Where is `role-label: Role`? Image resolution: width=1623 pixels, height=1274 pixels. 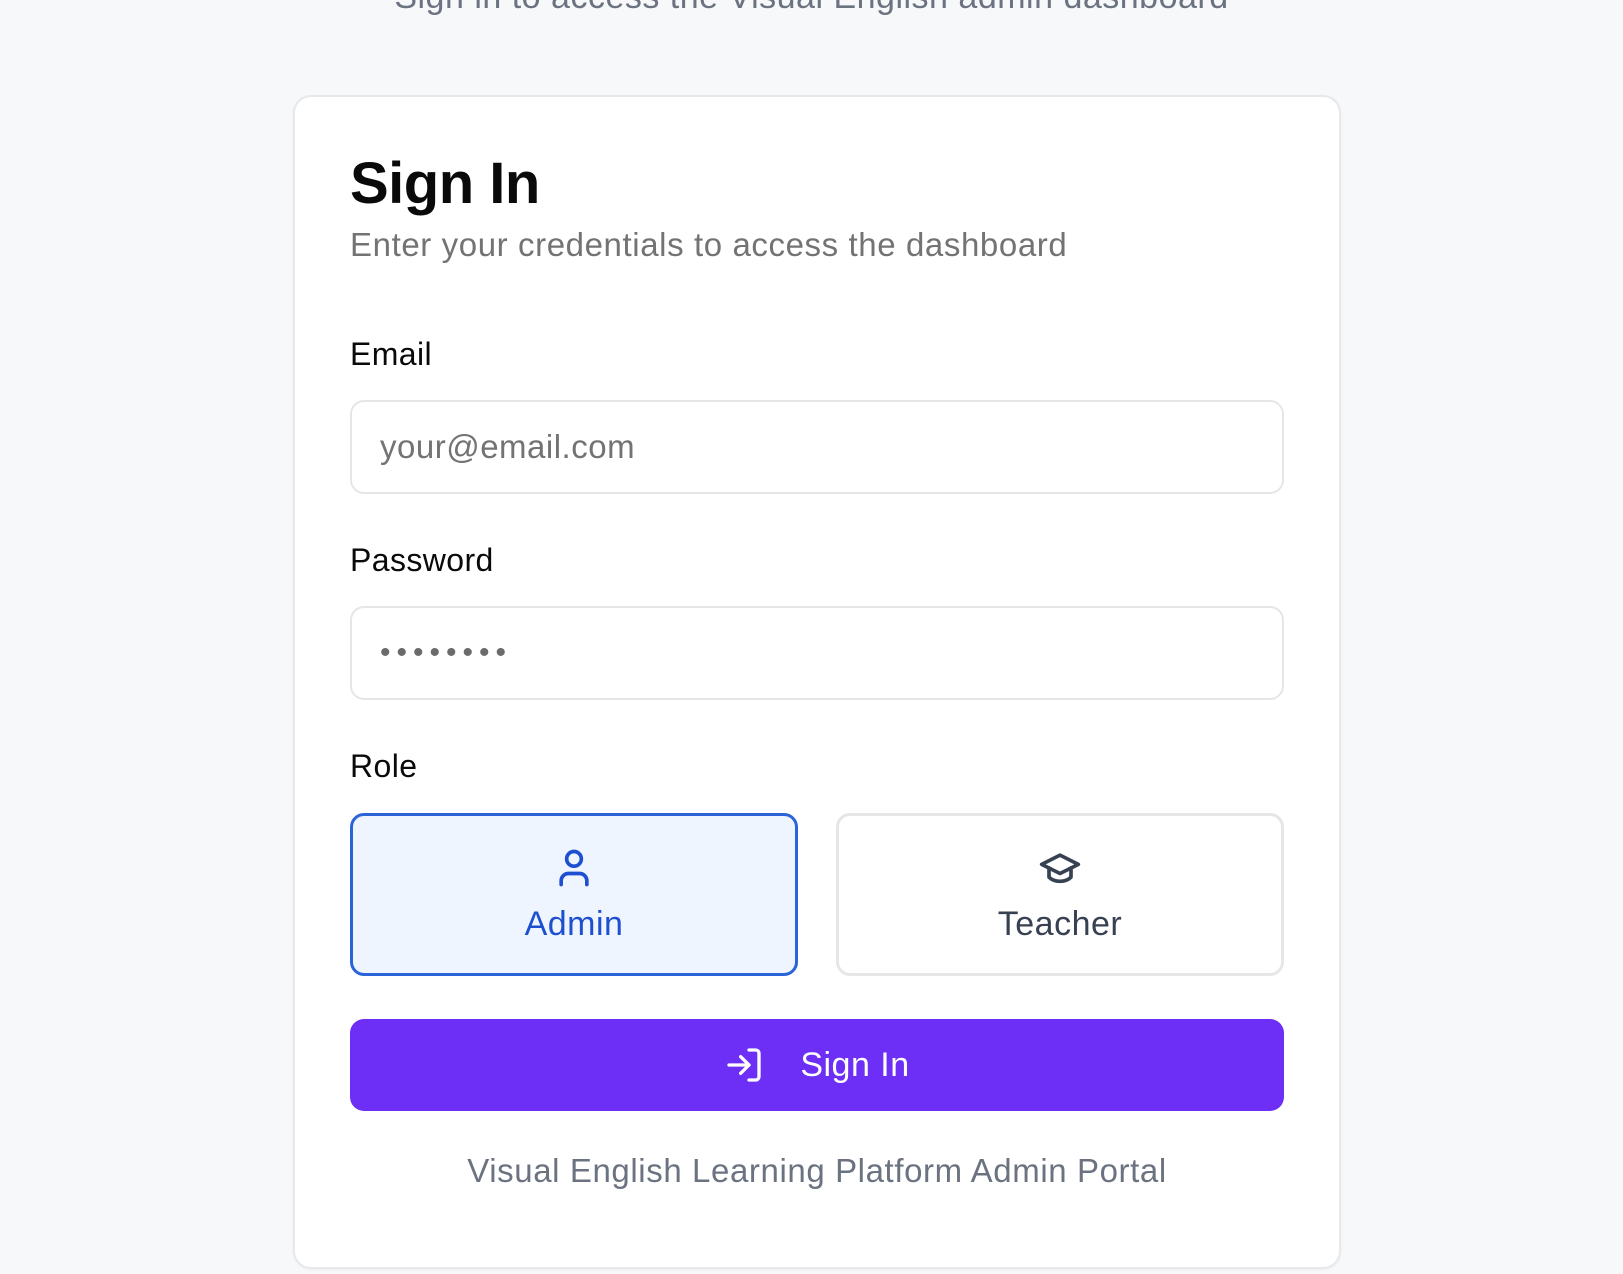 role-label: Role is located at coordinates (384, 766).